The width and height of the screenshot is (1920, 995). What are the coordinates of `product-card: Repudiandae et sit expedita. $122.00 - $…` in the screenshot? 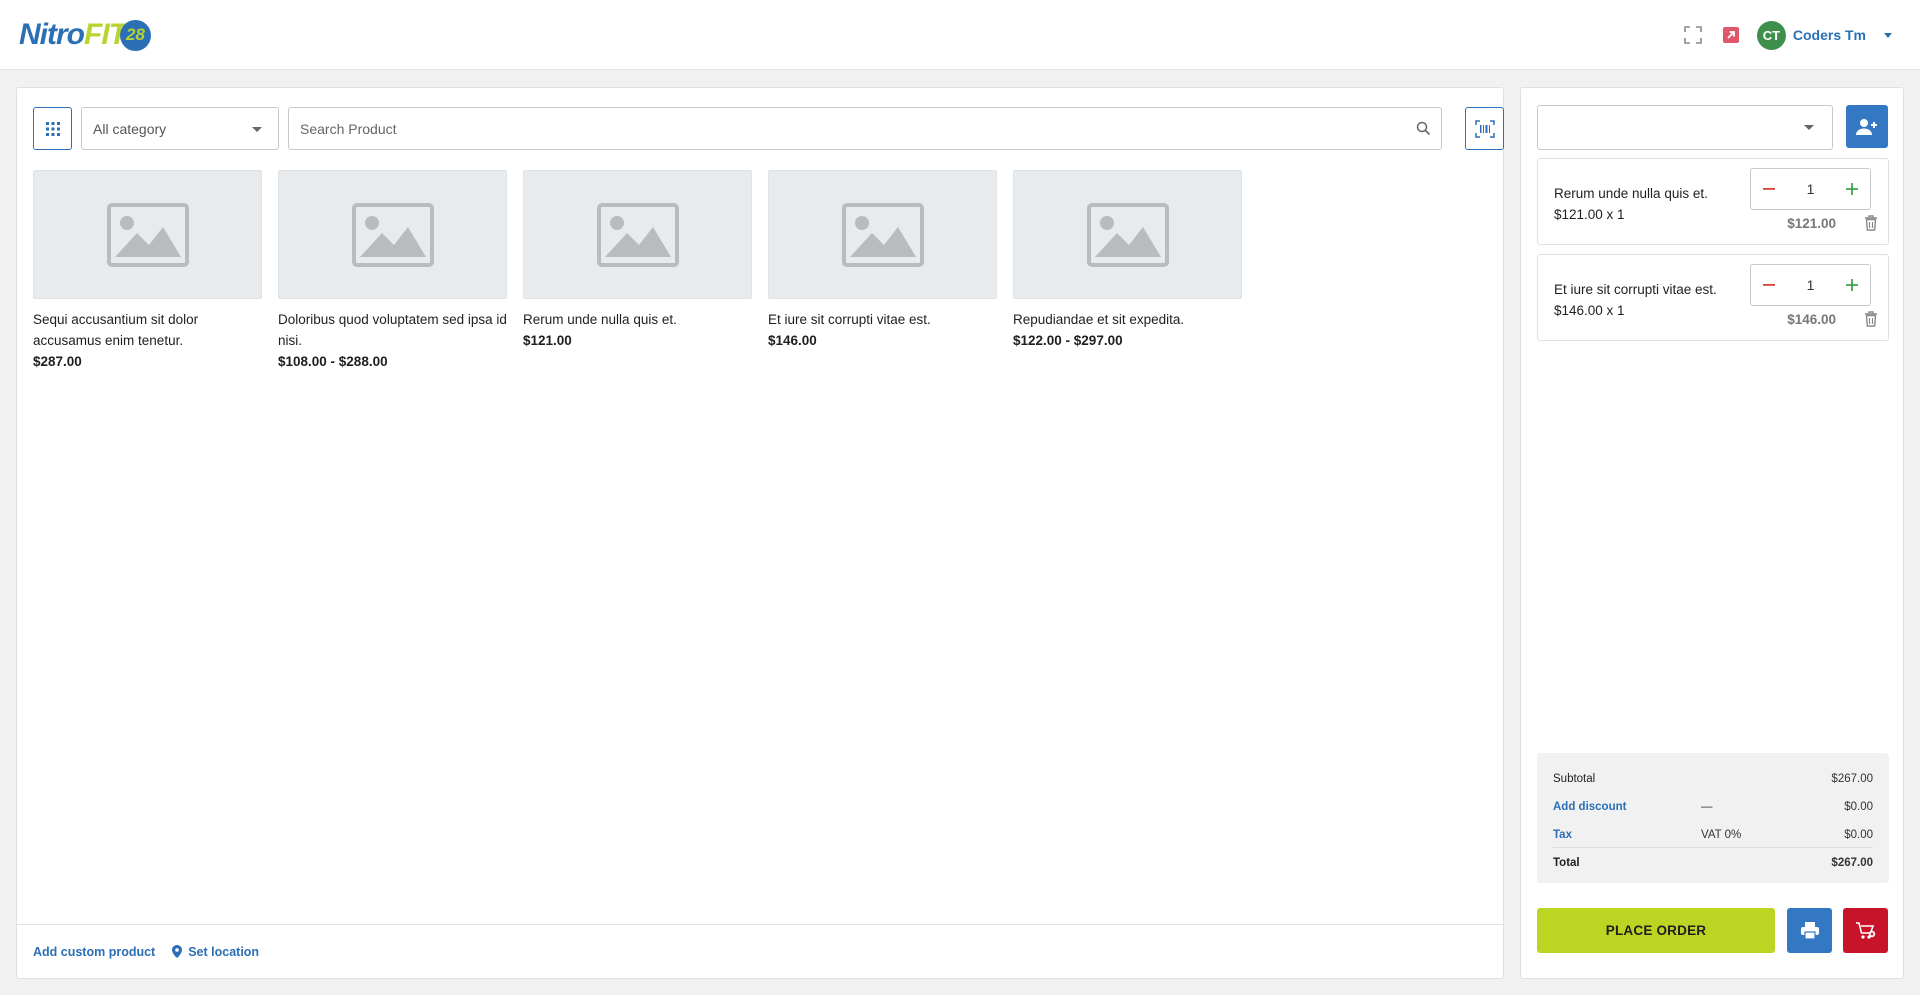 It's located at (1127, 271).